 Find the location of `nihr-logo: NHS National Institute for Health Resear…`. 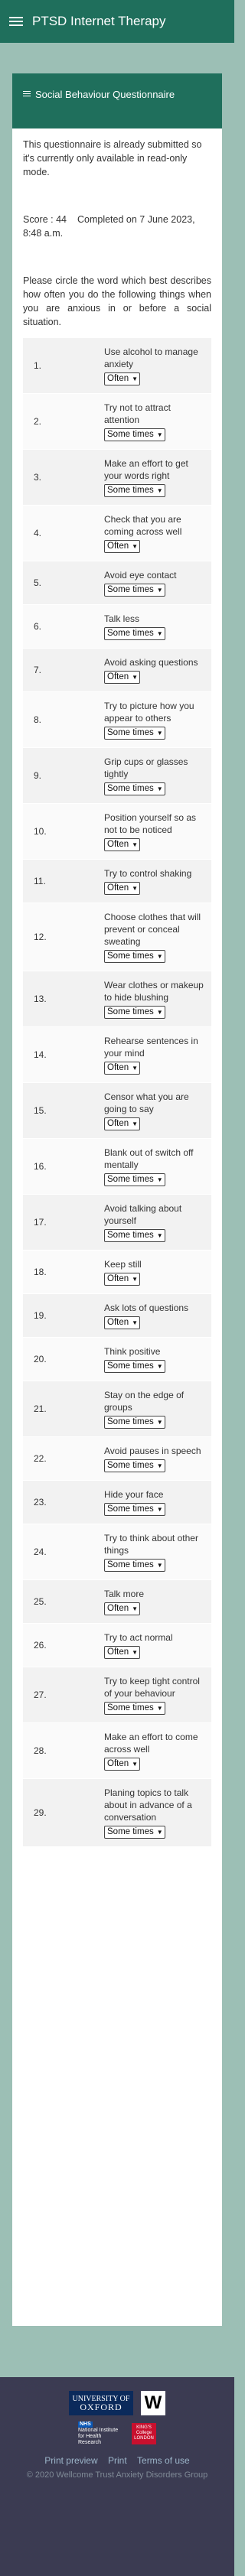

nihr-logo: NHS National Institute for Health Resear… is located at coordinates (101, 2434).